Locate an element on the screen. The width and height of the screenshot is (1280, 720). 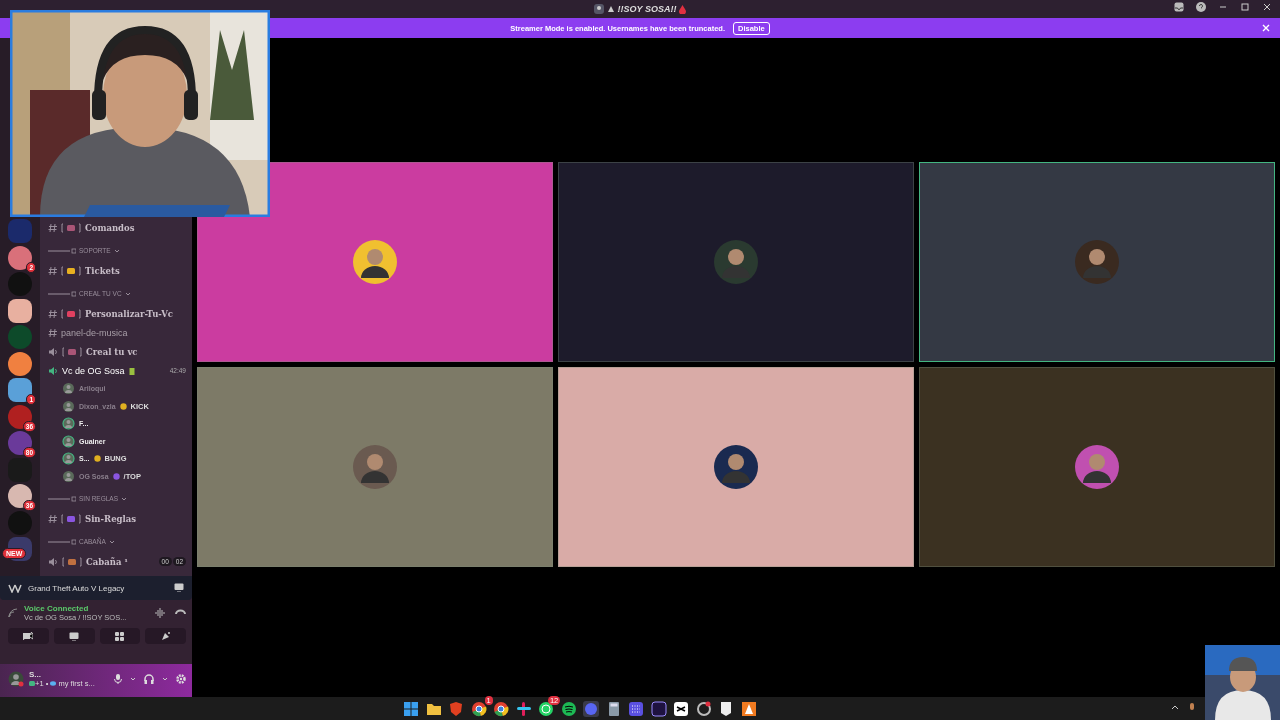
channel-name: Comandos is located at coordinates (110, 227).